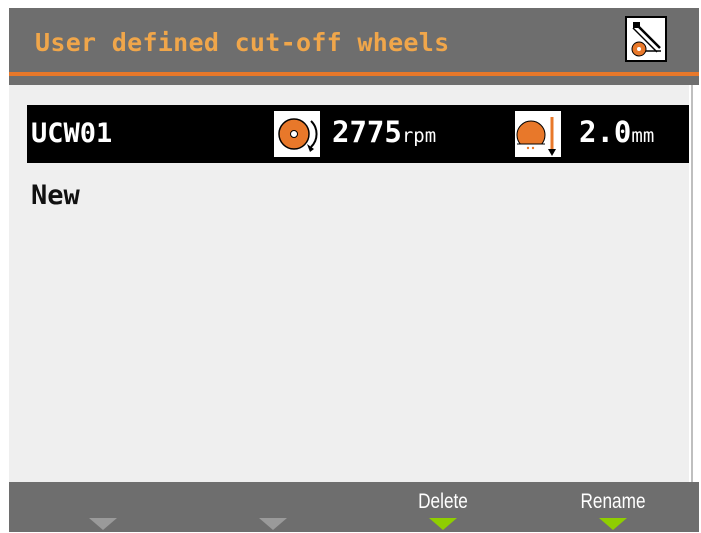 The height and width of the screenshot is (533, 701). What do you see at coordinates (443, 501) in the screenshot?
I see `delete-label: Delete` at bounding box center [443, 501].